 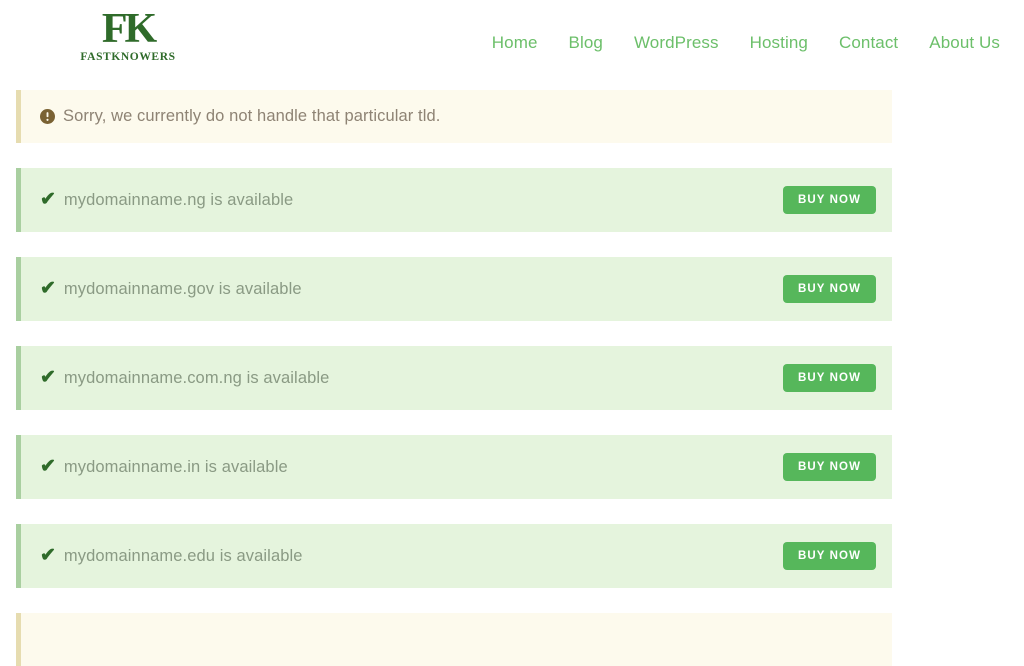 What do you see at coordinates (175, 466) in the screenshot?
I see `domain-availability-text: mydomainname.in is available` at bounding box center [175, 466].